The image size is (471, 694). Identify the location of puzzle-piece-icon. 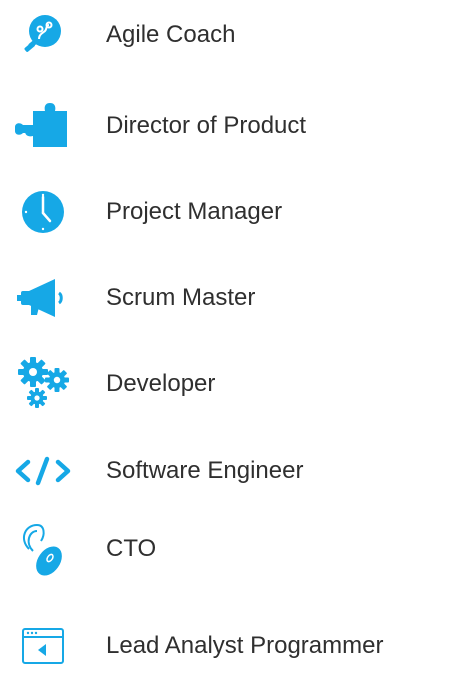
(43, 126).